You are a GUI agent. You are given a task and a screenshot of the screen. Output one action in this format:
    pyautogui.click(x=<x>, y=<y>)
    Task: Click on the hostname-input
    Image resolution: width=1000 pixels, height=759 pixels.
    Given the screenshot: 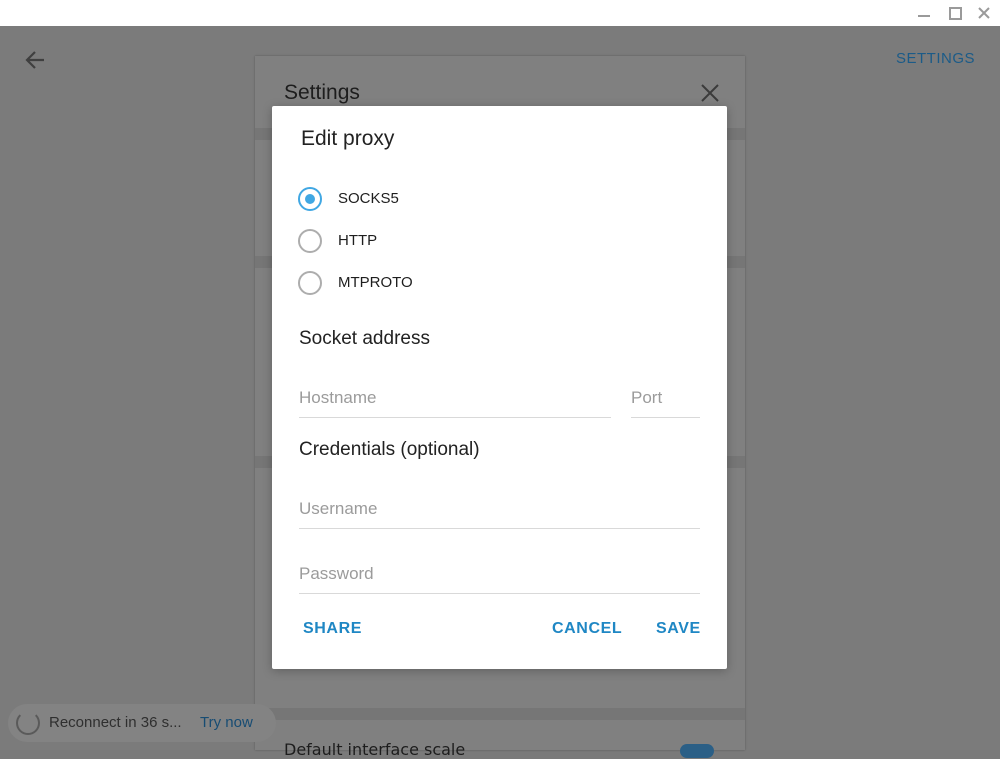 What is the action you would take?
    pyautogui.click(x=455, y=398)
    